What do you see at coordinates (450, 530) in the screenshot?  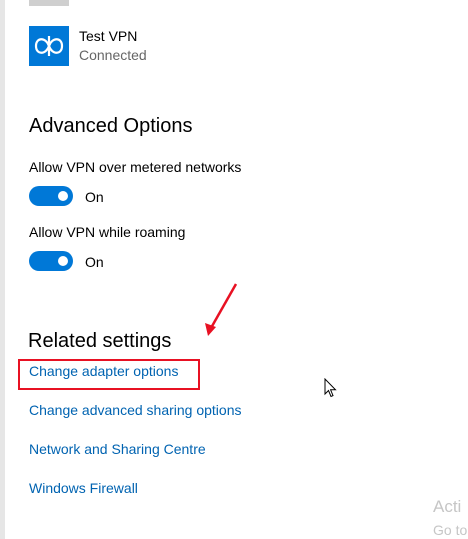 I see `activation-watermark-subtitle: Go to` at bounding box center [450, 530].